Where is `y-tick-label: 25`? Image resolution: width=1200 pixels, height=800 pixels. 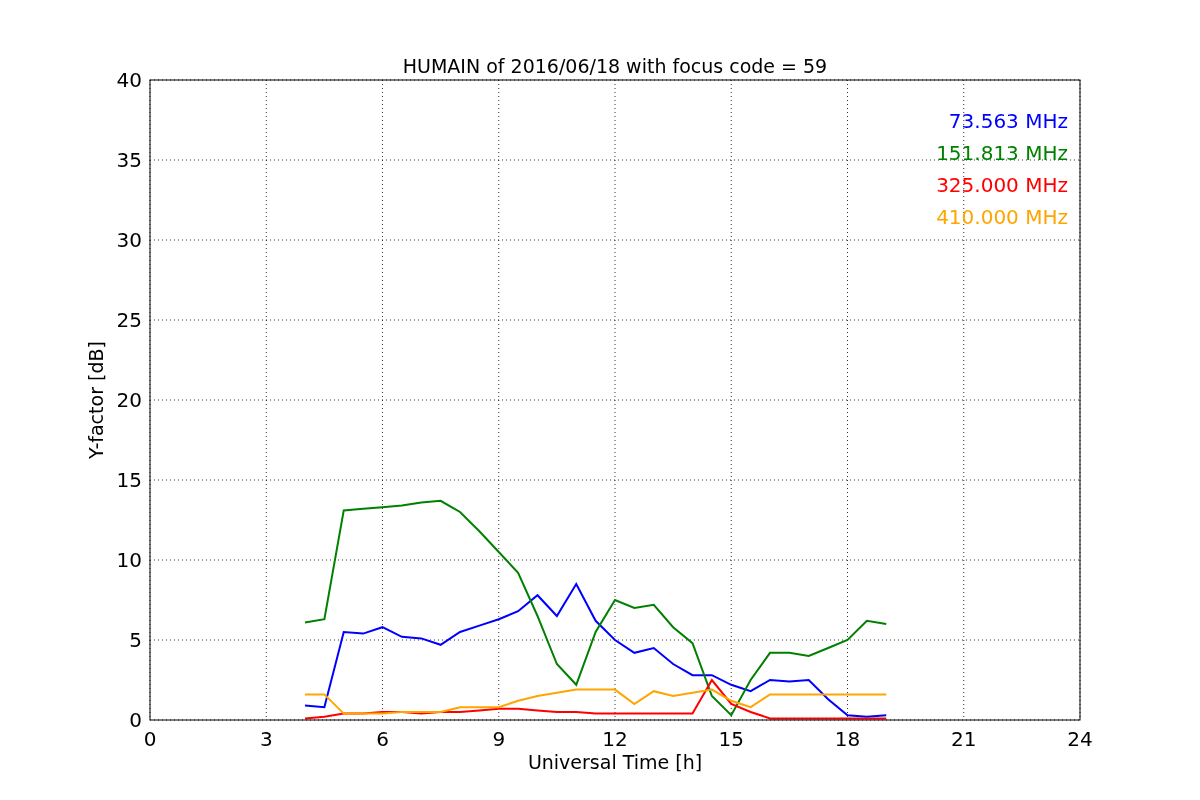
y-tick-label: 25 is located at coordinates (129, 320).